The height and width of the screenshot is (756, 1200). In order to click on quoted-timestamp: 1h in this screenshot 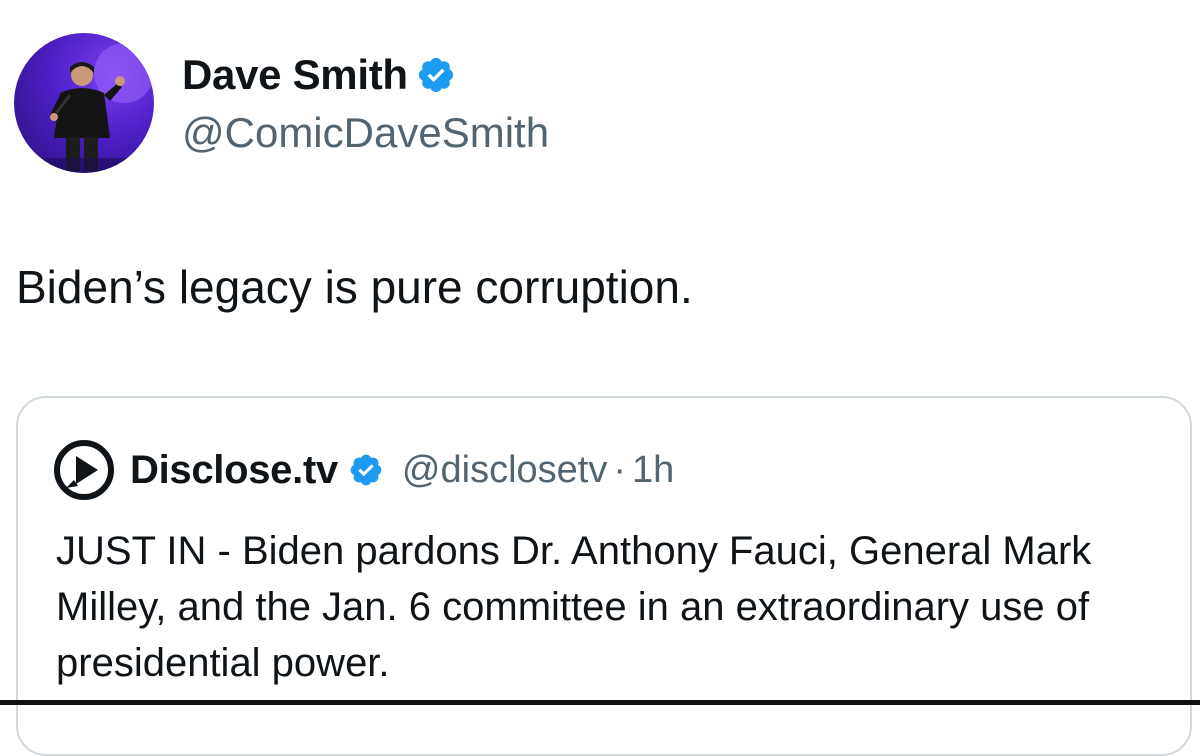, I will do `click(653, 470)`.